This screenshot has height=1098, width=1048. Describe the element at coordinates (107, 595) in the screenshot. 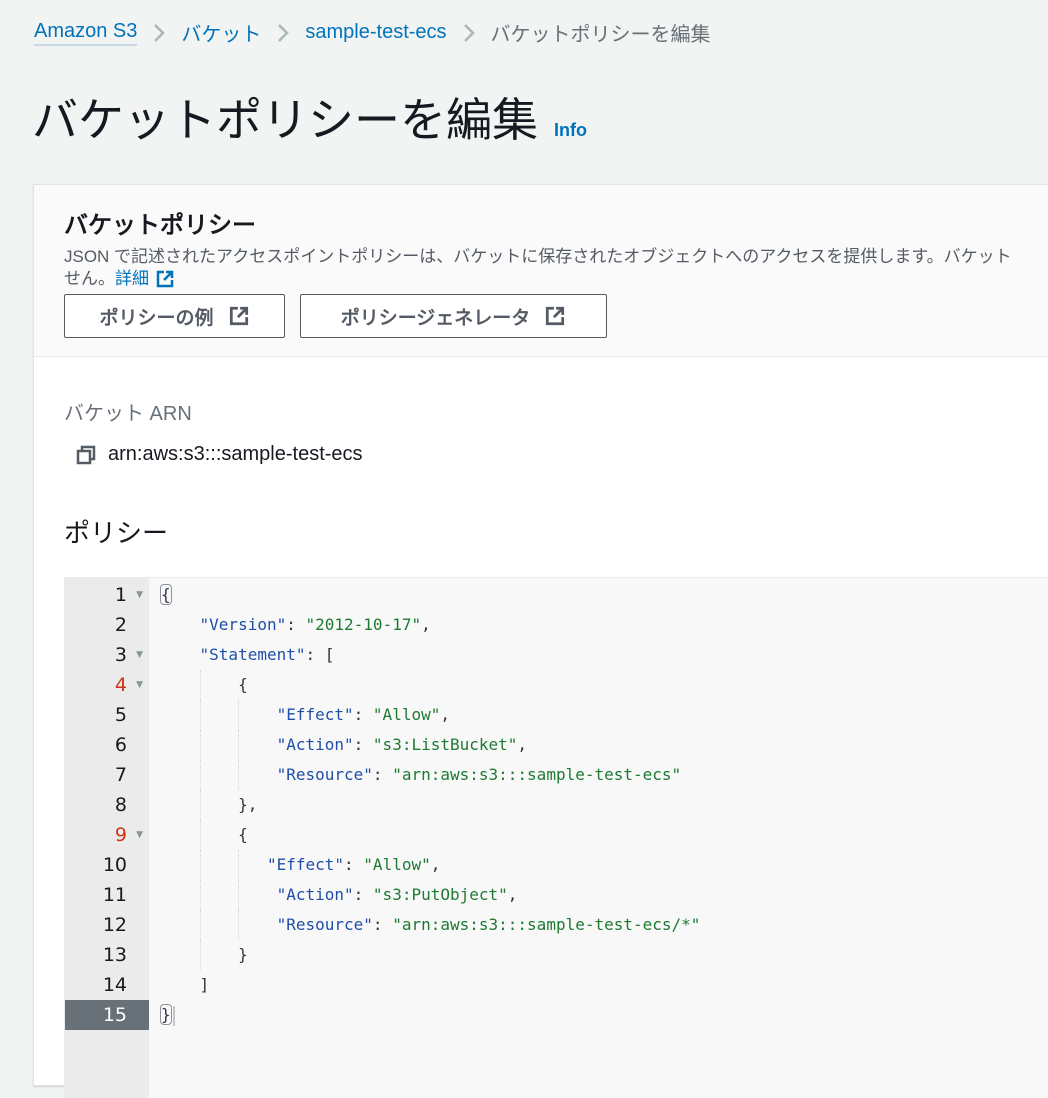

I see `line-number: 1 ▼` at that location.